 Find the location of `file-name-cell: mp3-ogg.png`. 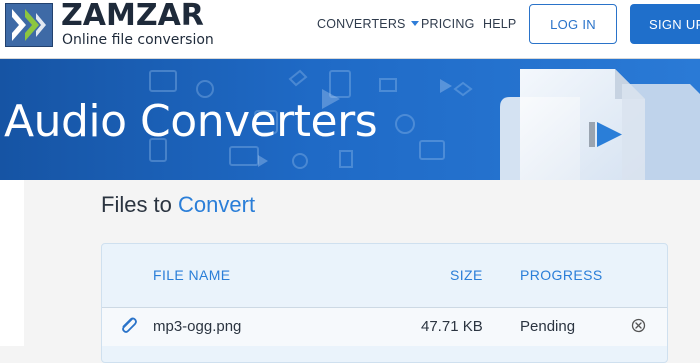

file-name-cell: mp3-ogg.png is located at coordinates (197, 326).